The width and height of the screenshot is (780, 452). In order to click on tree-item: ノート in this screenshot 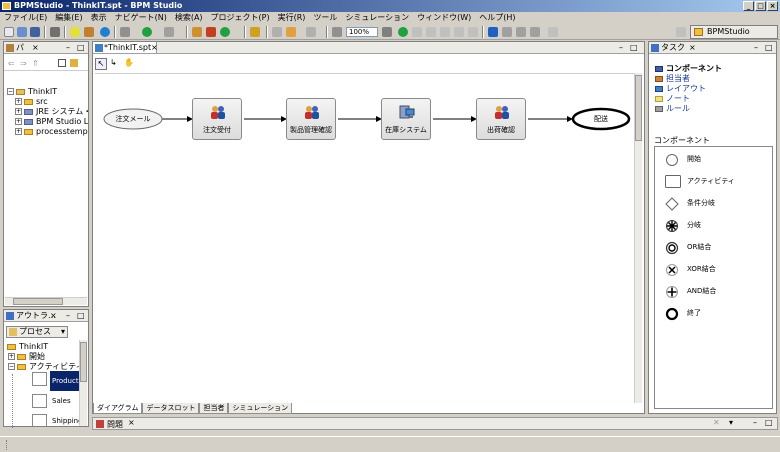, I will do `click(715, 99)`.